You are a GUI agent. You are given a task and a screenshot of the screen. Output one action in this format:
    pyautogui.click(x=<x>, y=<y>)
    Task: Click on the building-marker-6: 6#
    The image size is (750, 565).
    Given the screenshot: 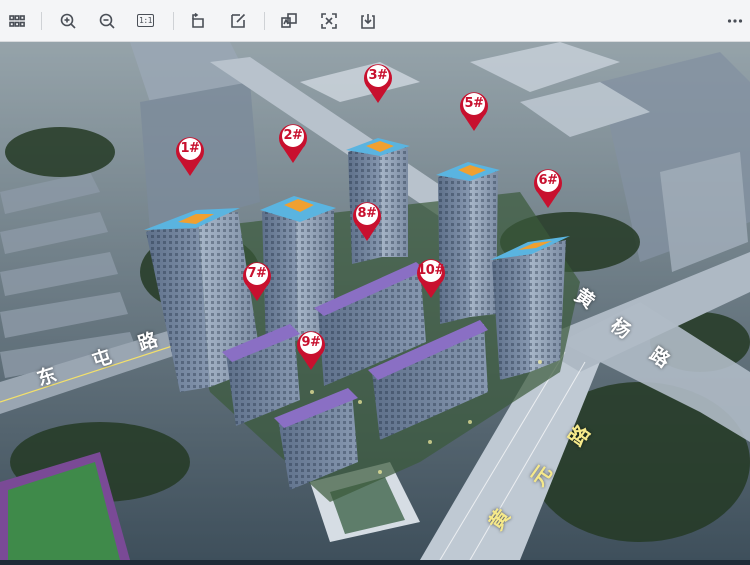 What is the action you would take?
    pyautogui.click(x=548, y=188)
    